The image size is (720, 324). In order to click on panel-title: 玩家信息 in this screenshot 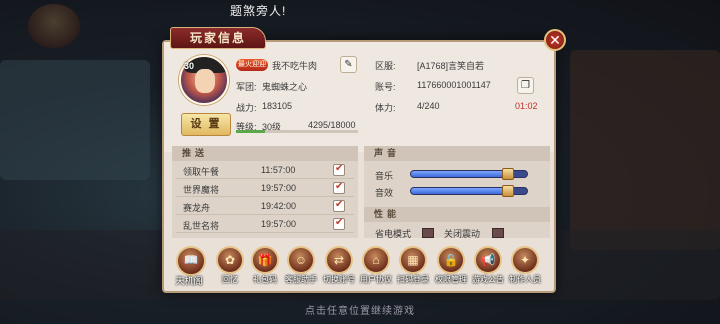, I will do `click(218, 38)`.